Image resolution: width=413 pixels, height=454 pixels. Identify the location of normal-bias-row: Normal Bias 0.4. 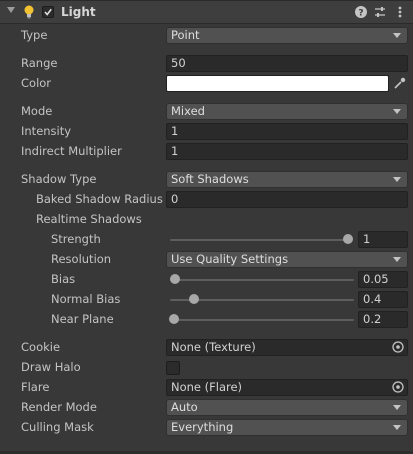
(206, 300).